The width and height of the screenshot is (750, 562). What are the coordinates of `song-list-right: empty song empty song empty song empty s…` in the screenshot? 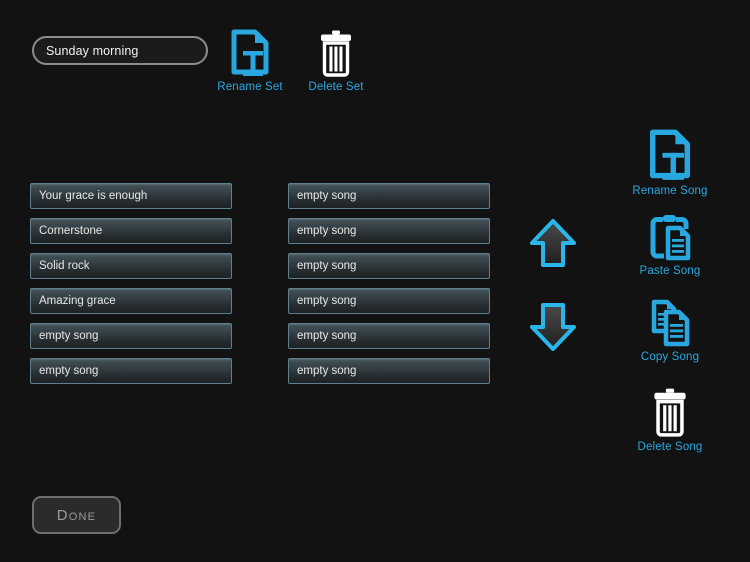 It's located at (389, 283).